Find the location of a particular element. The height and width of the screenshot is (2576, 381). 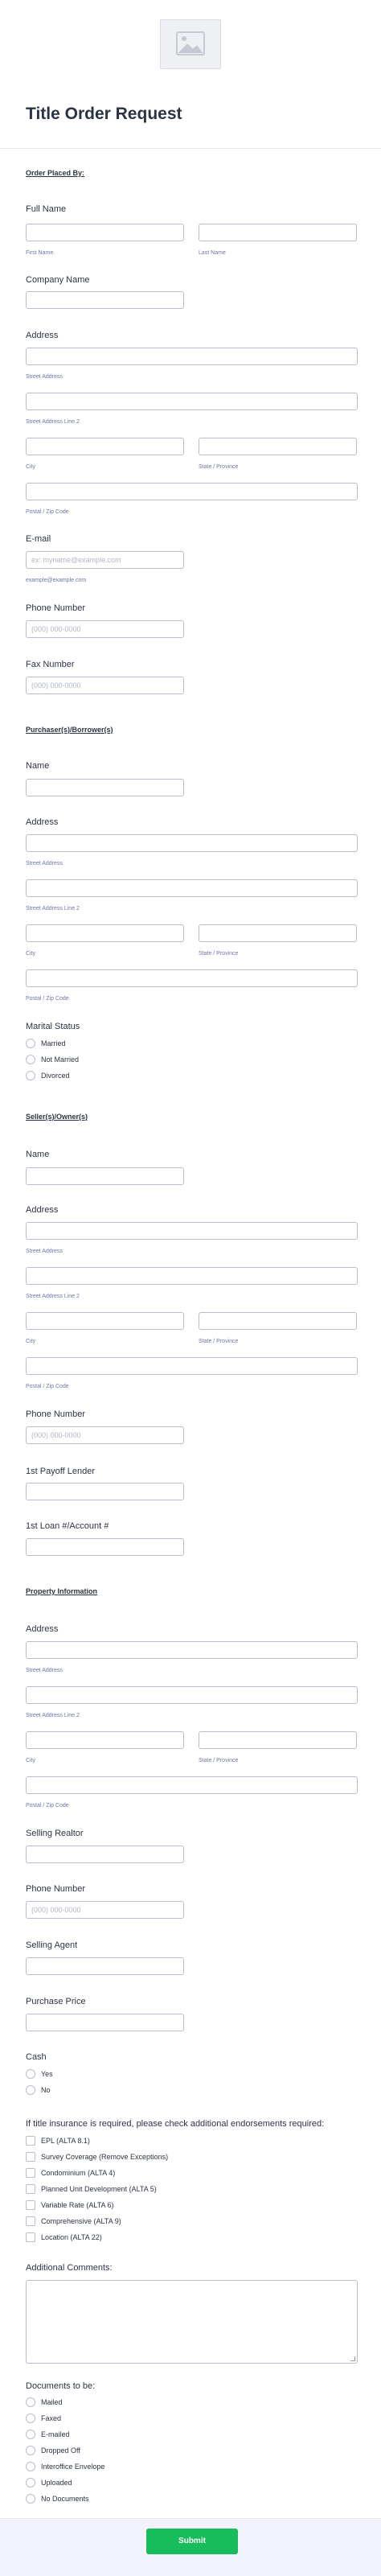

purchaser-street-2-sublabel: Street Address Line 2 is located at coordinates (53, 908).